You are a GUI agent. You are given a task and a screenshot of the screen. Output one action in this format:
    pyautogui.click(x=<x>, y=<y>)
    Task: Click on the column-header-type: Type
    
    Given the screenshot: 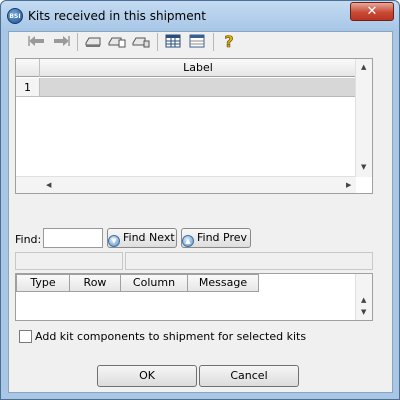 What is the action you would take?
    pyautogui.click(x=43, y=283)
    